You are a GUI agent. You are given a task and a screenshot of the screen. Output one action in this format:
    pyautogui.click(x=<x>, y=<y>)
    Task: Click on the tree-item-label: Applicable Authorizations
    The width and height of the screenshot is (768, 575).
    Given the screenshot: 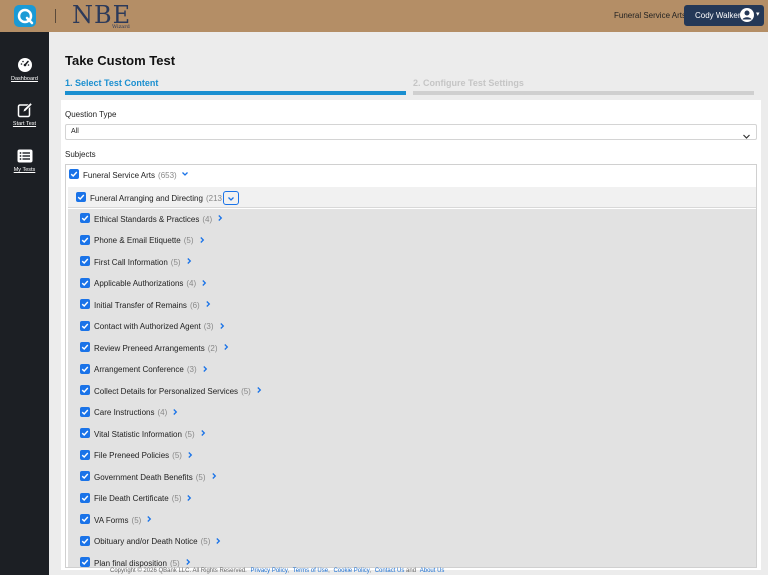 What is the action you would take?
    pyautogui.click(x=139, y=283)
    